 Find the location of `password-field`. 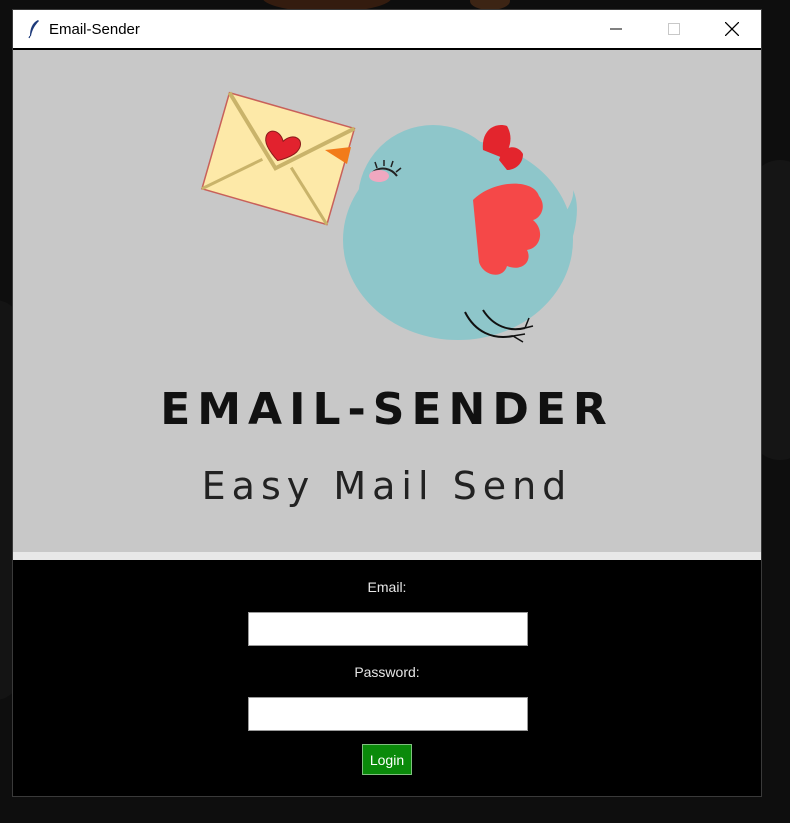

password-field is located at coordinates (388, 714).